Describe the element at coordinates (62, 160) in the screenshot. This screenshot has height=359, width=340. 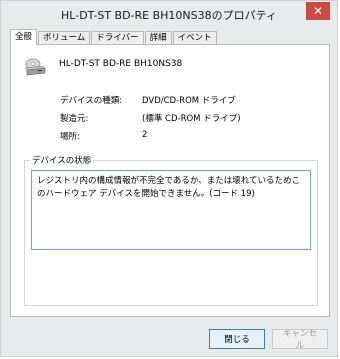
I see `device-status-title: デバイスの状態` at that location.